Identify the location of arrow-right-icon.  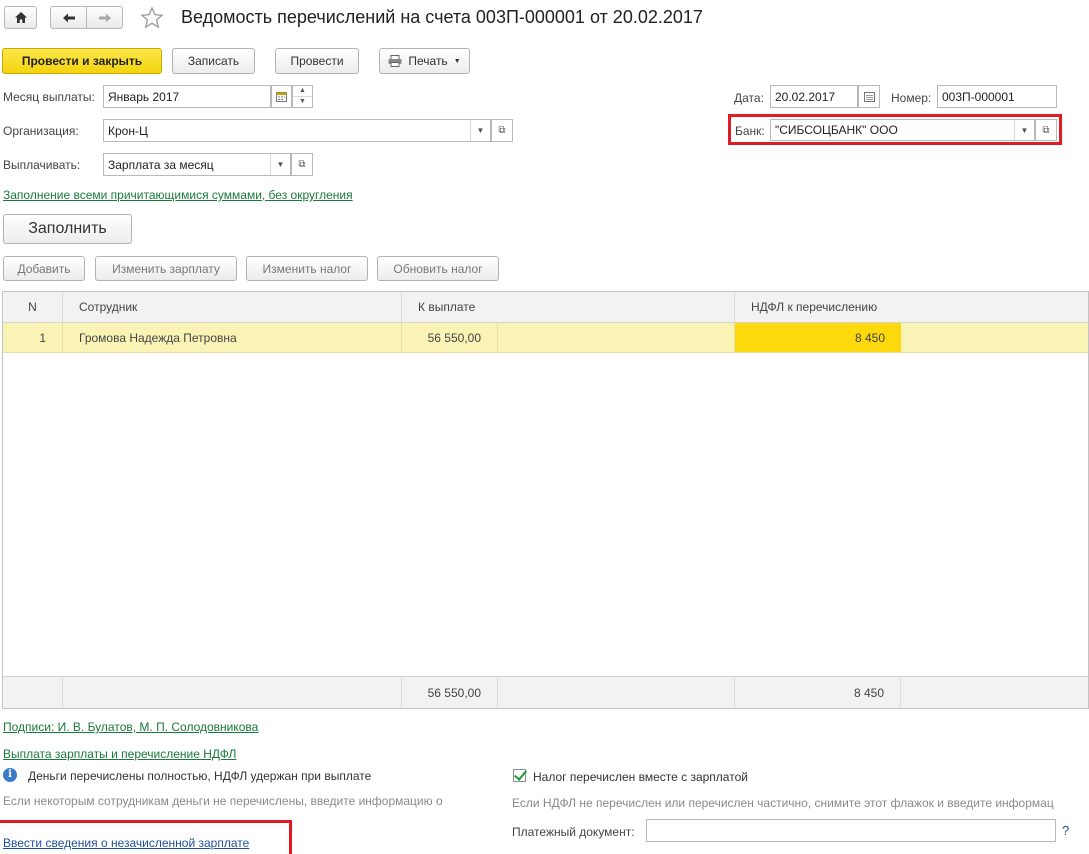
(104, 17).